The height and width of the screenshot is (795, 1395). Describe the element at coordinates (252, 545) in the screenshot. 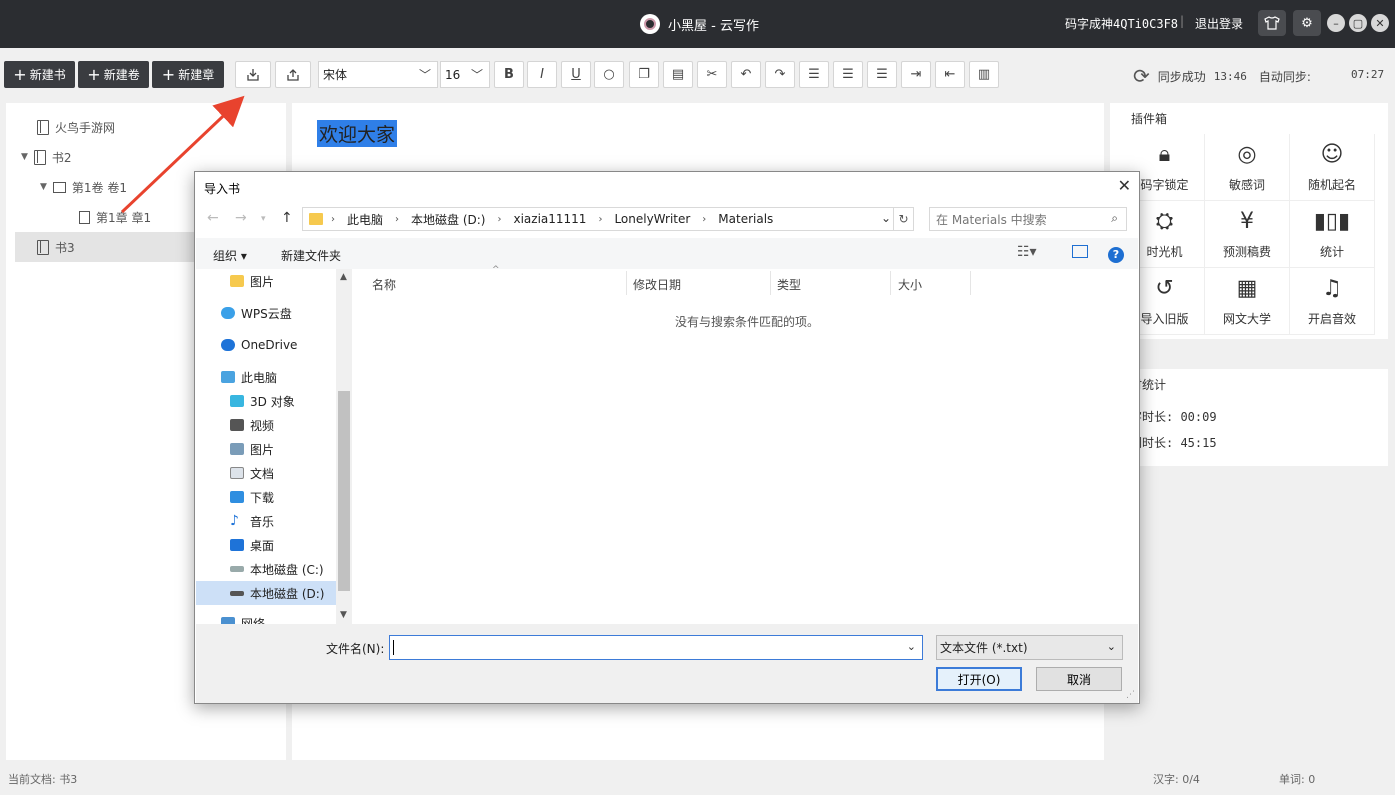

I see `nav-item-desktop: 桌面` at that location.